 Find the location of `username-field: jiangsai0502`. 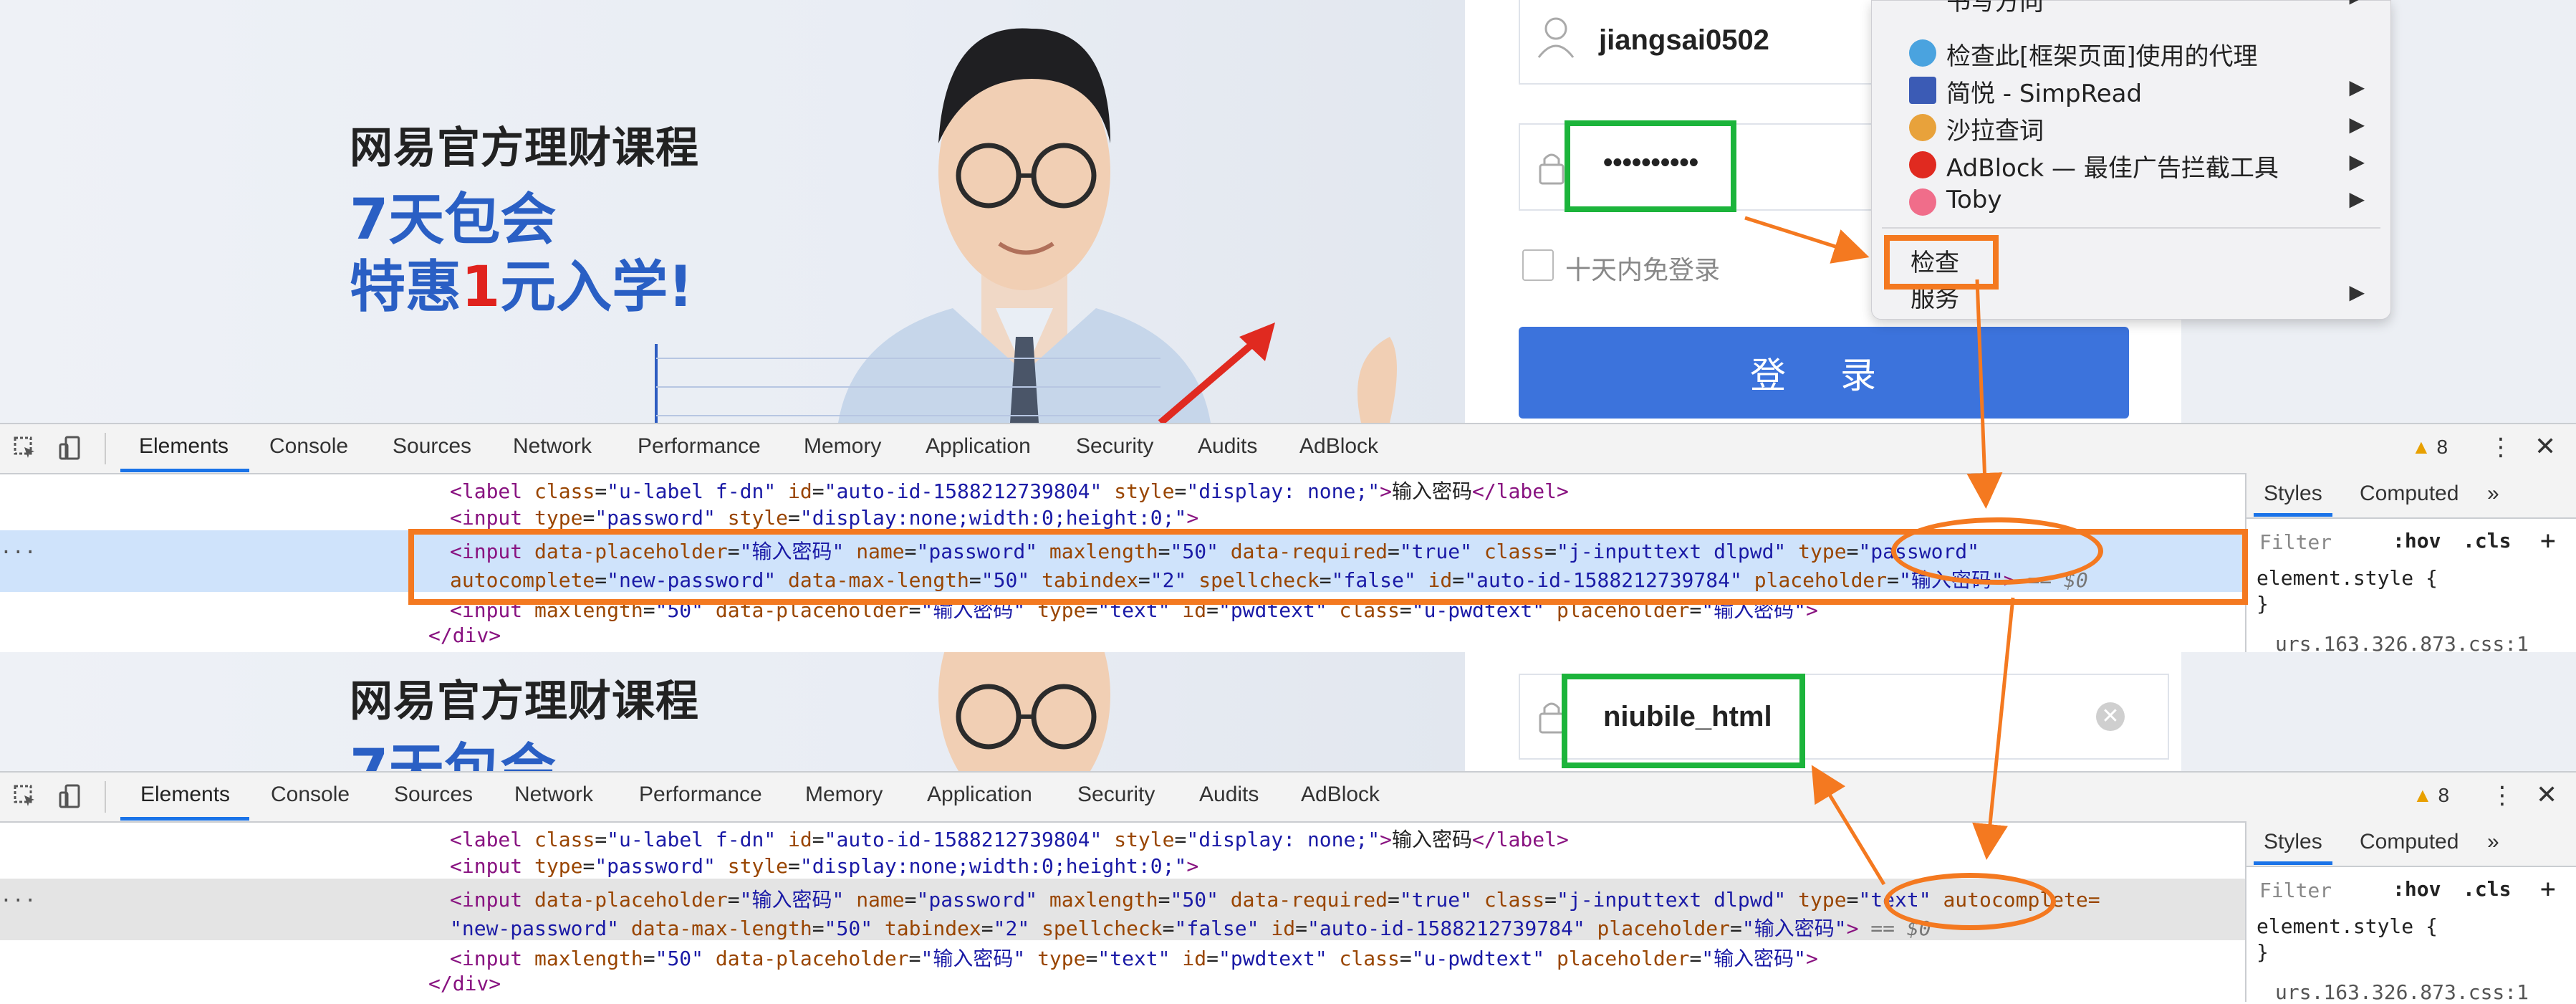

username-field: jiangsai0502 is located at coordinates (1714, 43).